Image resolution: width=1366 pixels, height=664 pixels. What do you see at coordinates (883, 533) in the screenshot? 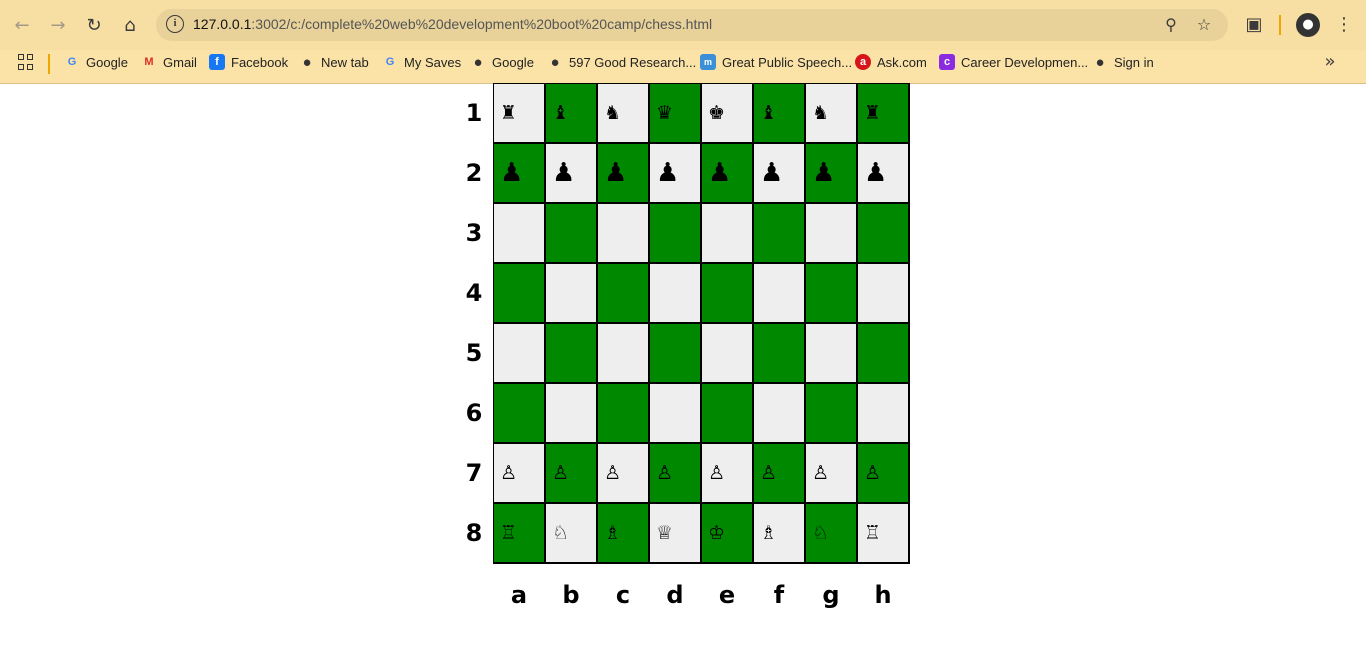
I see `square-h8: ♖` at bounding box center [883, 533].